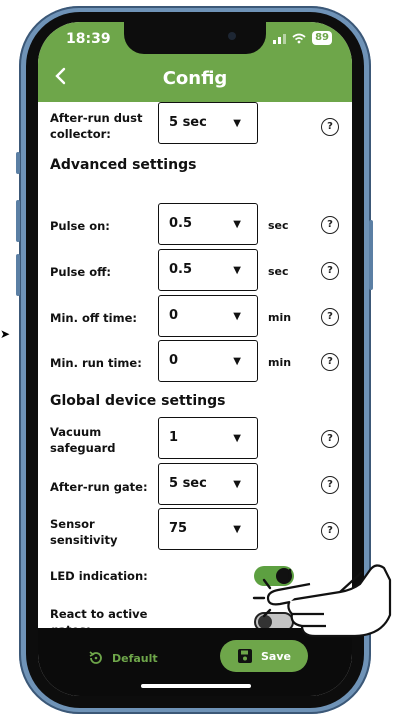 The width and height of the screenshot is (395, 718). I want to click on battery-icon: 89, so click(322, 38).